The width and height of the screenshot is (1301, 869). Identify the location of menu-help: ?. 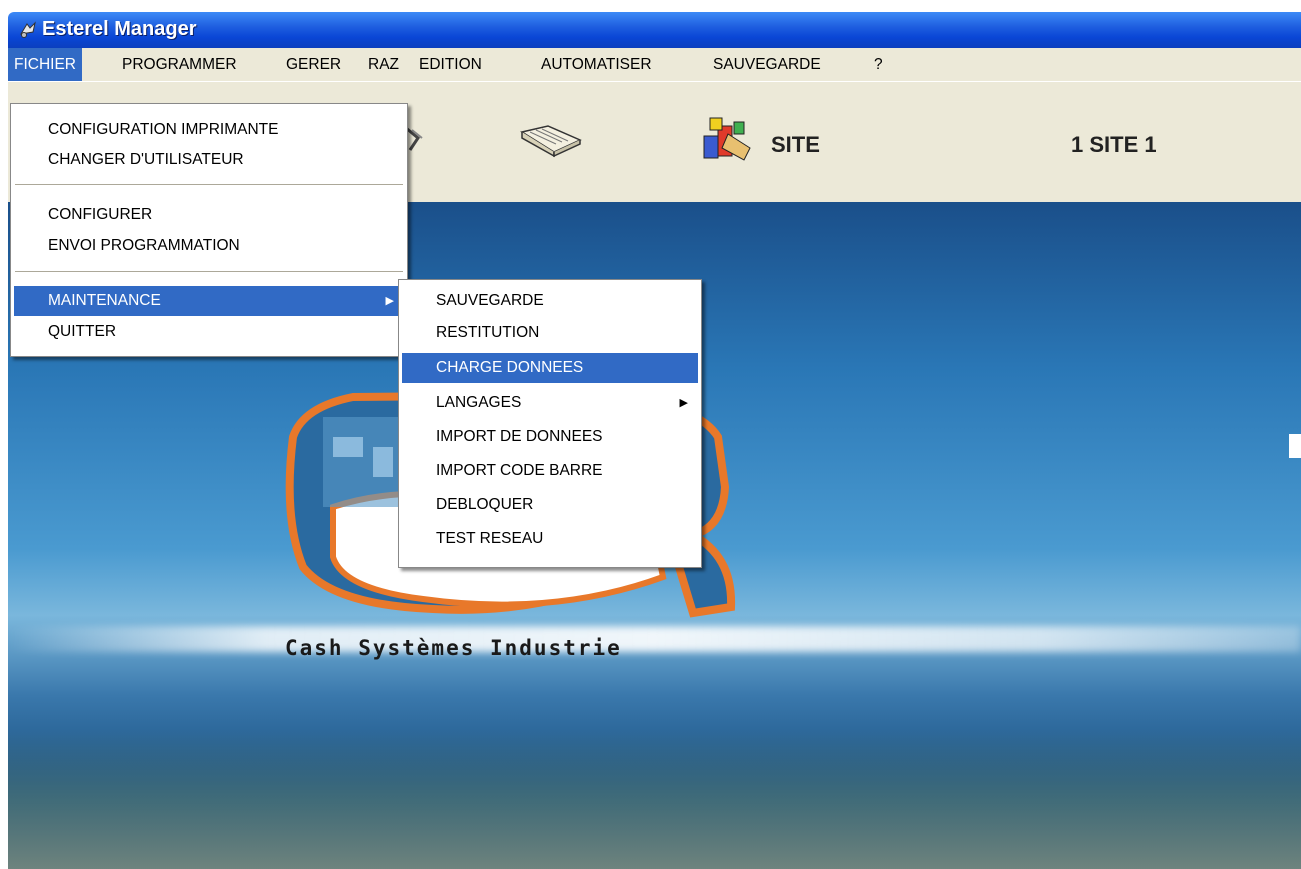
(878, 64).